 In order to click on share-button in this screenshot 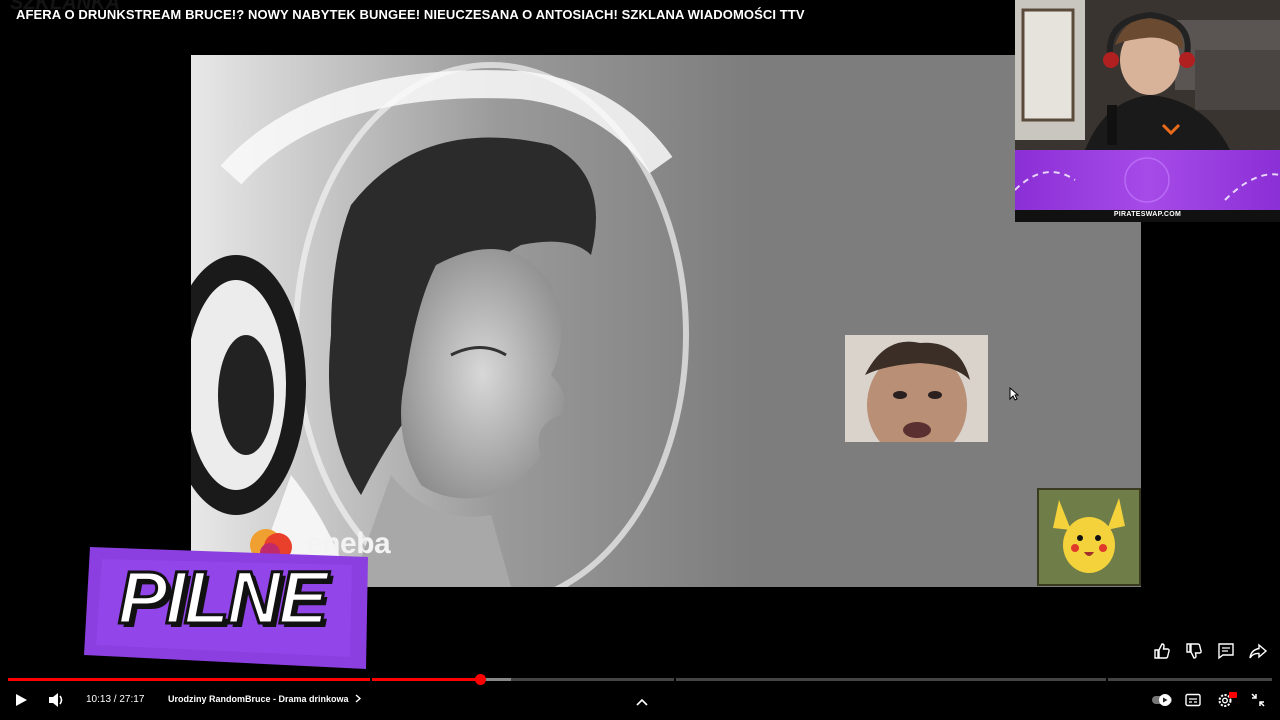, I will do `click(1258, 651)`.